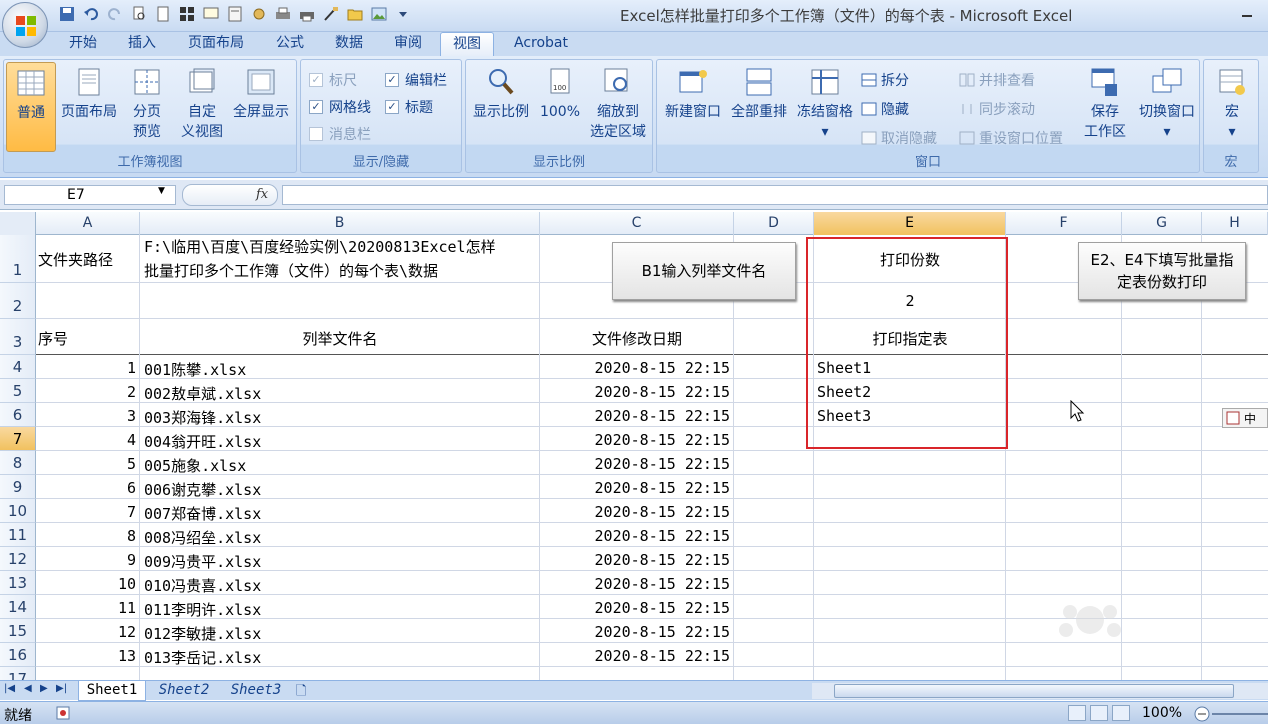 The width and height of the screenshot is (1268, 724). I want to click on split-button: 拆分, so click(885, 80).